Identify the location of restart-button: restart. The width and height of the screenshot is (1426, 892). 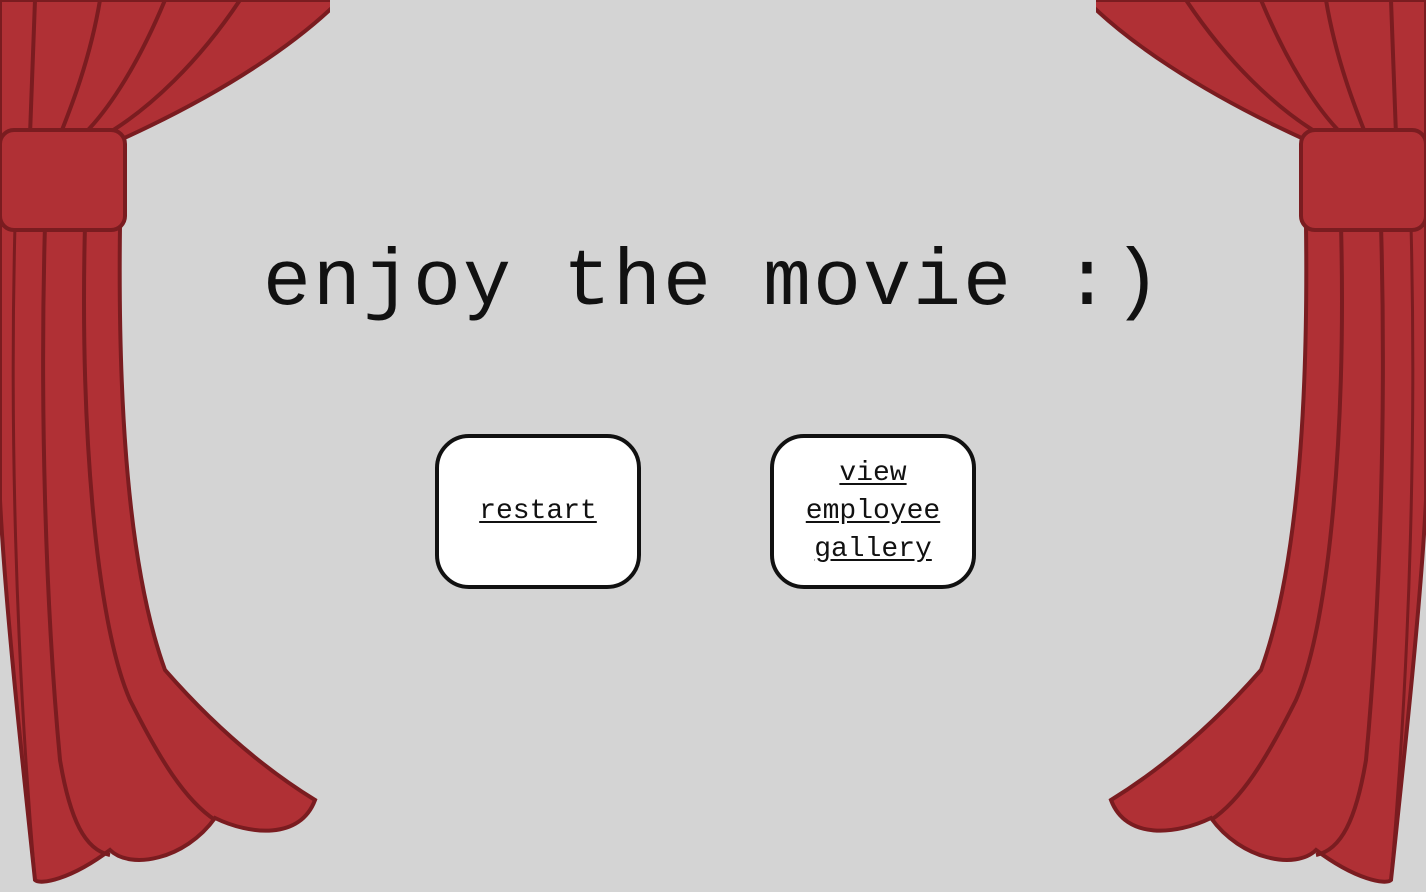
(538, 511).